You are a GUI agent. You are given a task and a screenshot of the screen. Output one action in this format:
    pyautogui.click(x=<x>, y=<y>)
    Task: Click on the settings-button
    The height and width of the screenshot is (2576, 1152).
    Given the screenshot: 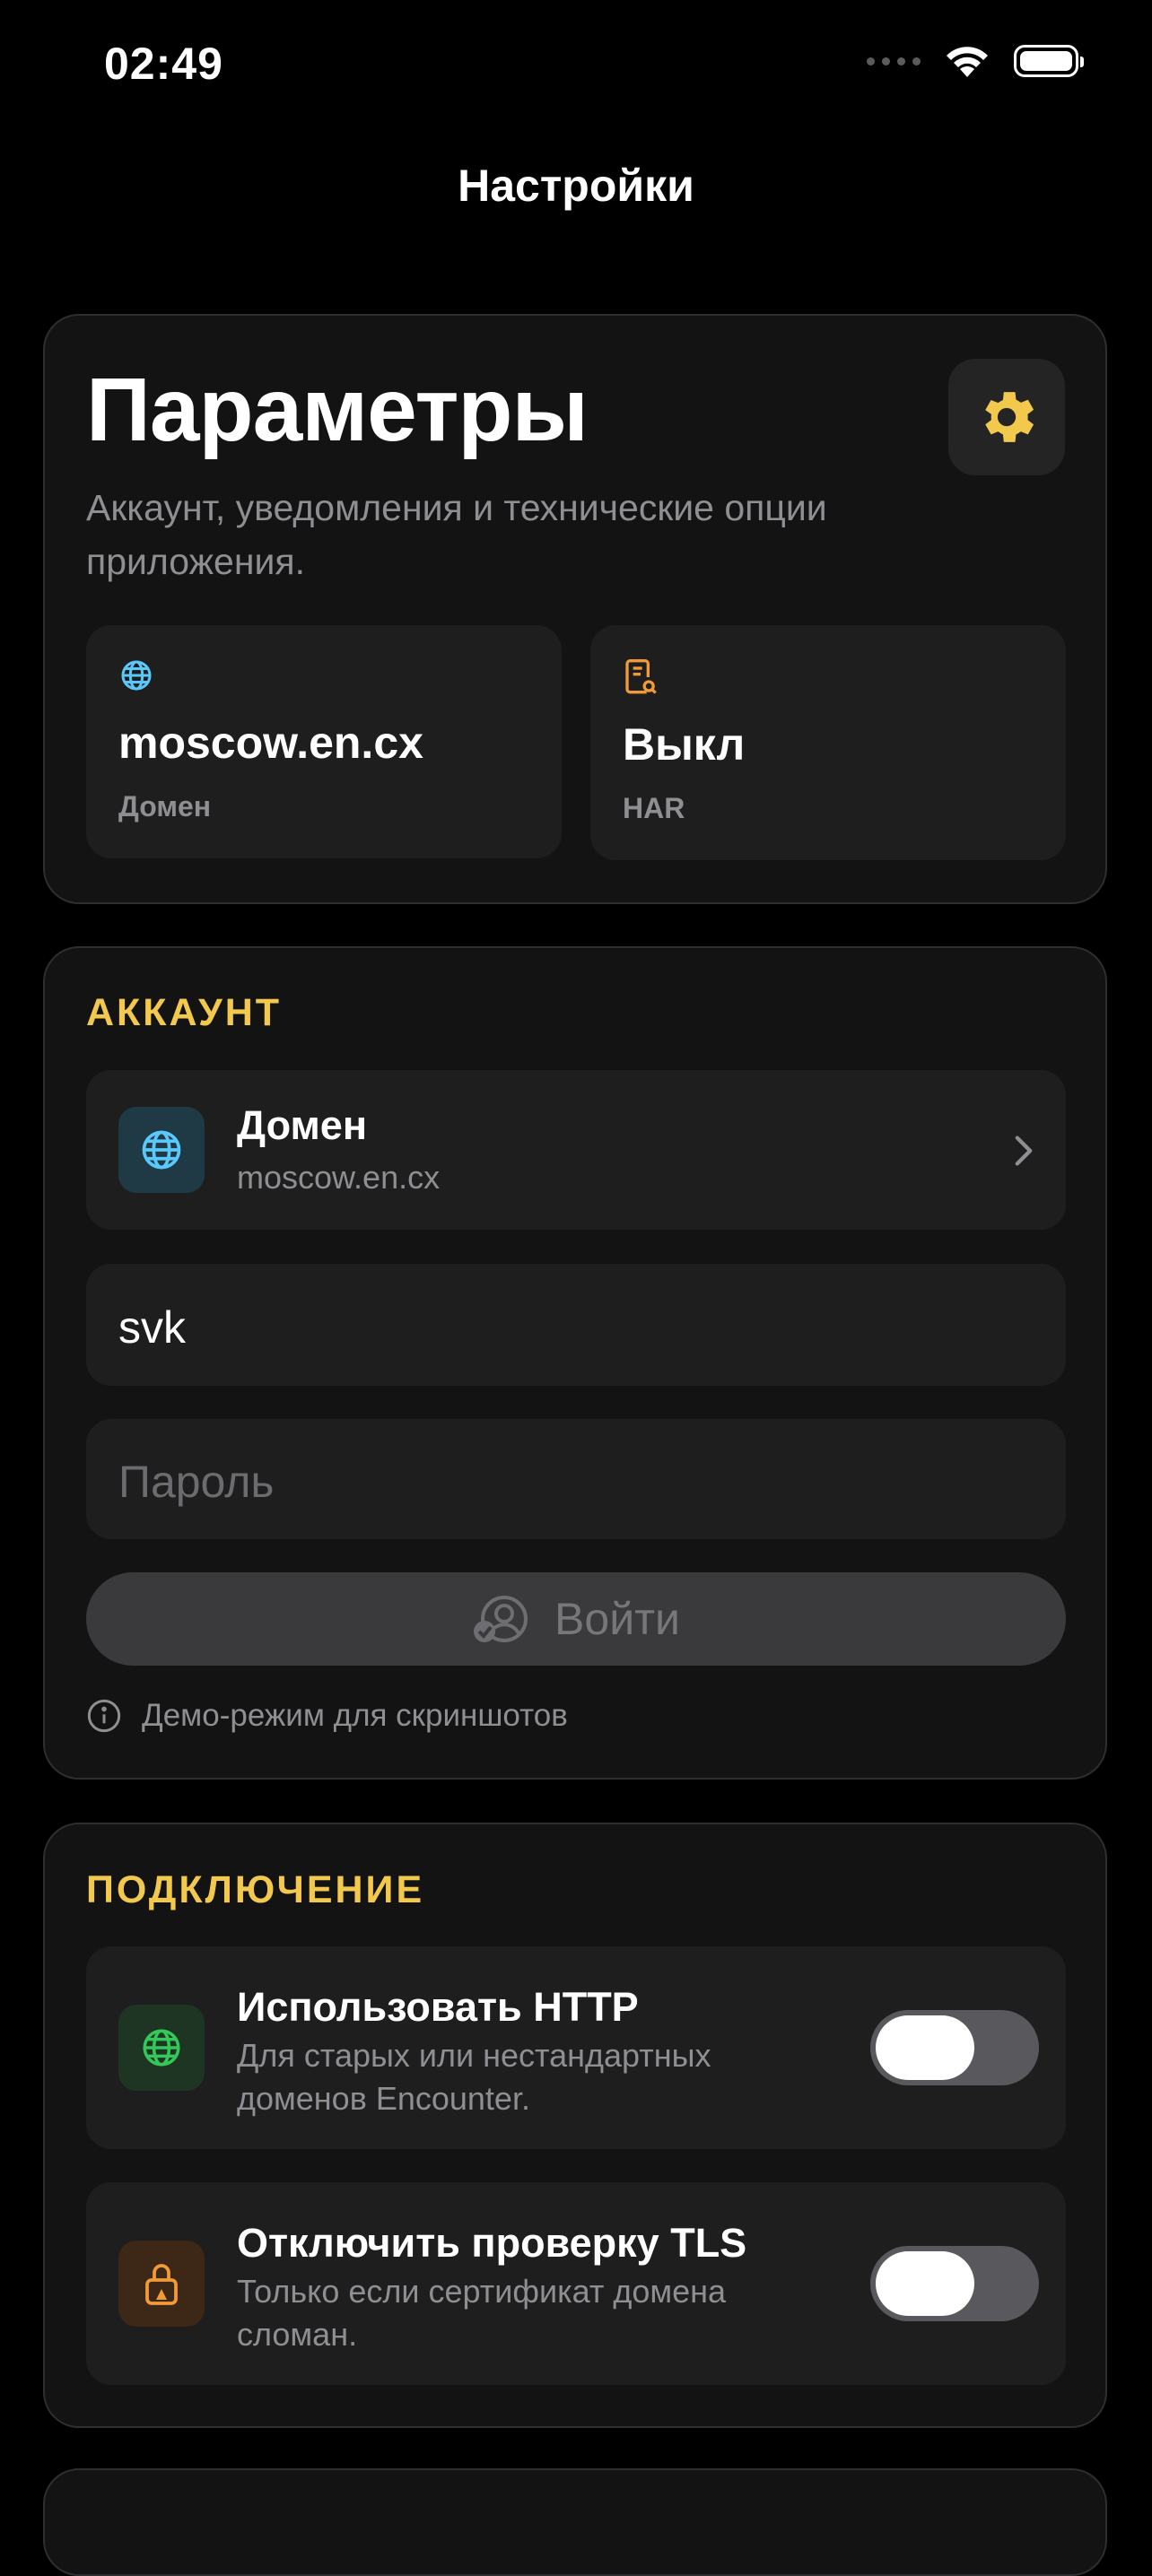 What is the action you would take?
    pyautogui.click(x=1006, y=417)
    